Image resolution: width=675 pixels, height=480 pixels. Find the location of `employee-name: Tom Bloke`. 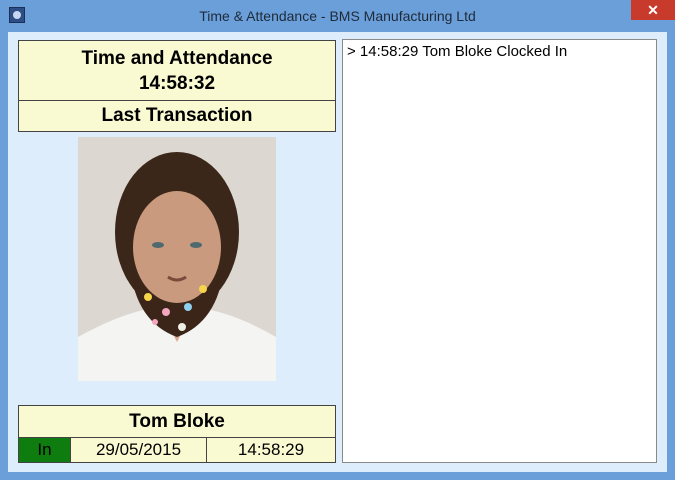

employee-name: Tom Bloke is located at coordinates (177, 421).